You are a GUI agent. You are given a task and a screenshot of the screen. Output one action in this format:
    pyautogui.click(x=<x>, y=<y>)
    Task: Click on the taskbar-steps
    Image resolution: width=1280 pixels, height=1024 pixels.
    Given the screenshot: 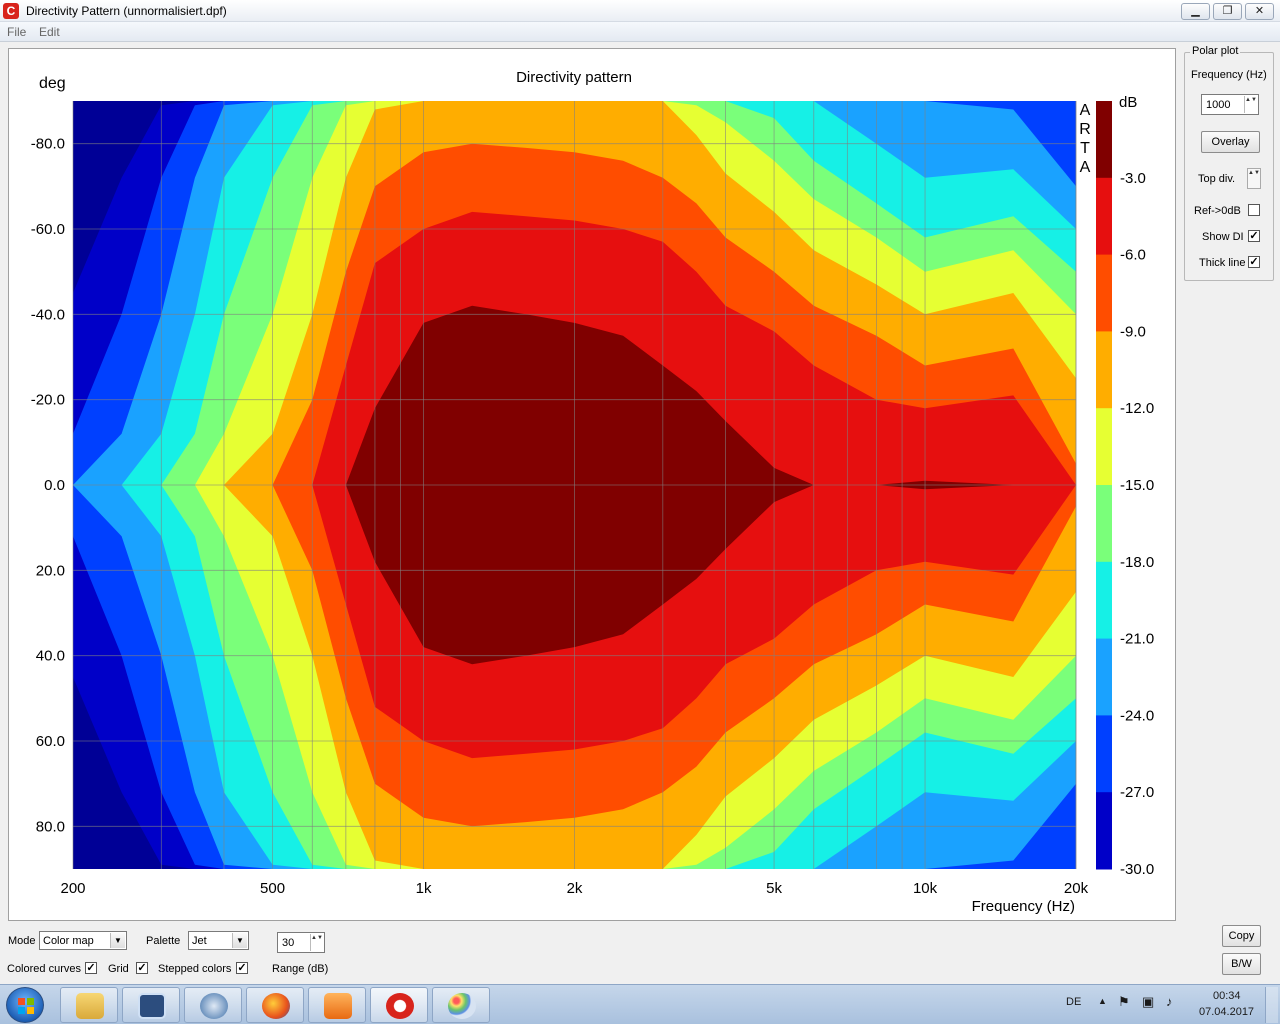 What is the action you would take?
    pyautogui.click(x=151, y=1005)
    